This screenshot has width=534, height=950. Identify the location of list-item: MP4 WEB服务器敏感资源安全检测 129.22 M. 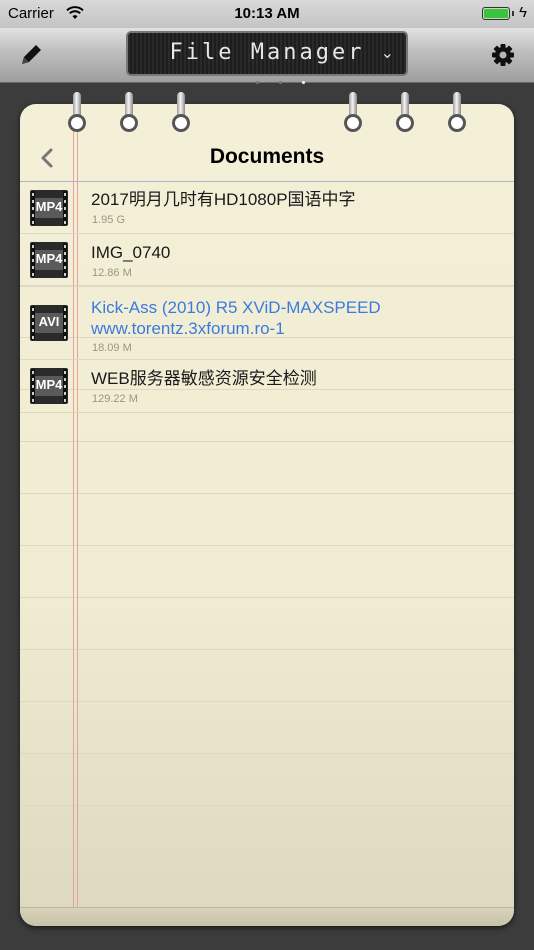
(267, 386).